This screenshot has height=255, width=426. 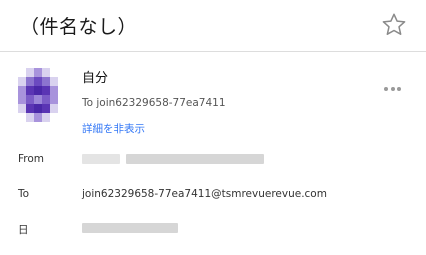 I want to click on recipient-summary: To join62329658-77ea7411, so click(x=154, y=103).